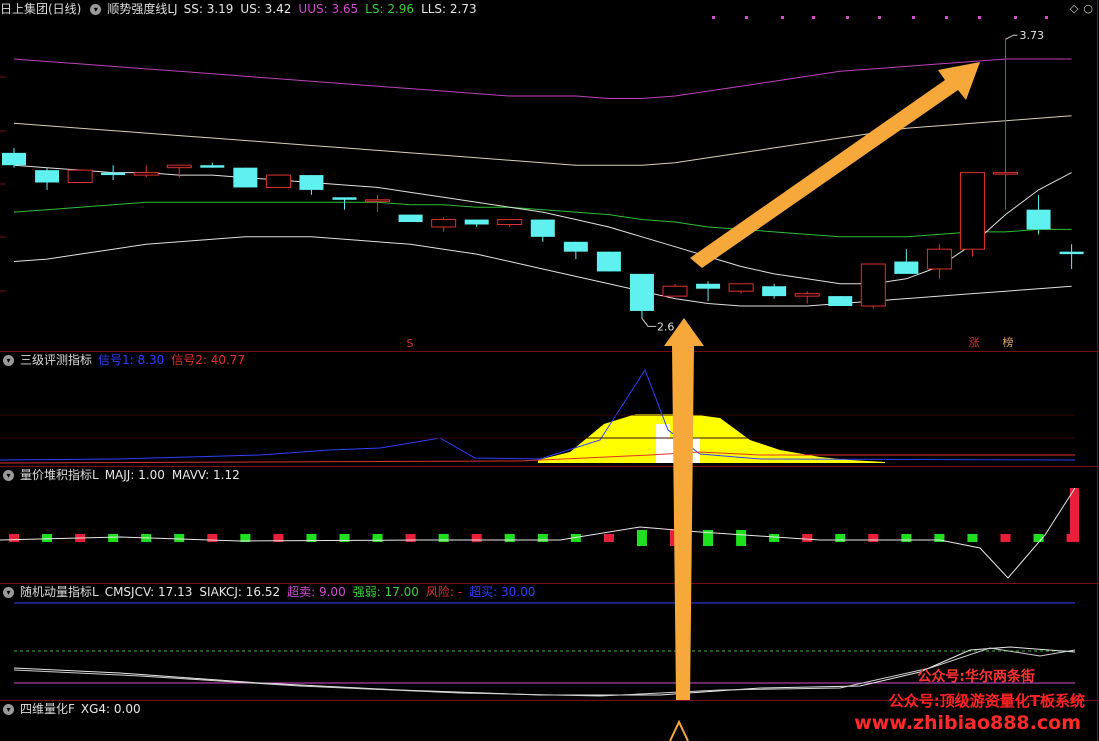 The height and width of the screenshot is (741, 1099). I want to click on panel3-toggle-icon: ▾, so click(8, 475).